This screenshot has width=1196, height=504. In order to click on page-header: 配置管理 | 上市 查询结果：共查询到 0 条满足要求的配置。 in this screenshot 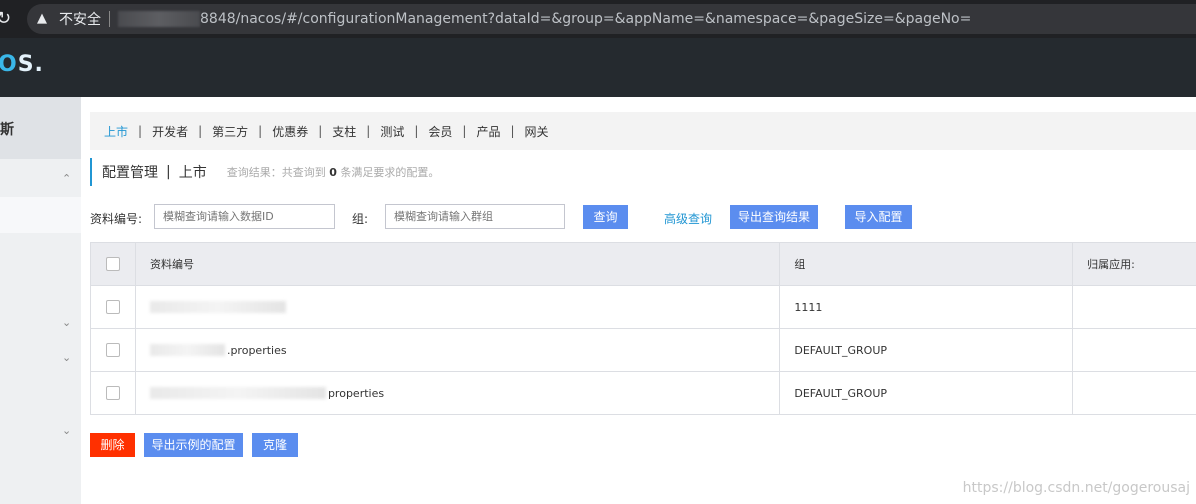, I will do `click(264, 172)`.